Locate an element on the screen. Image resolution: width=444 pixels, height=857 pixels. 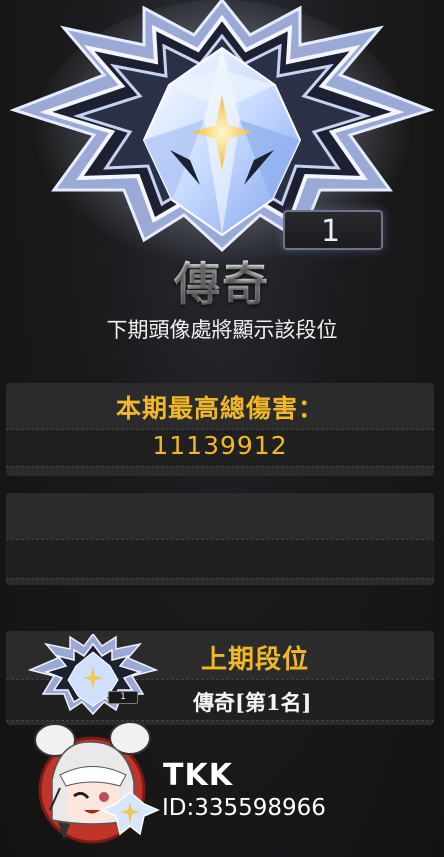
damage-label: 本期最高總傷害： is located at coordinates (219, 408).